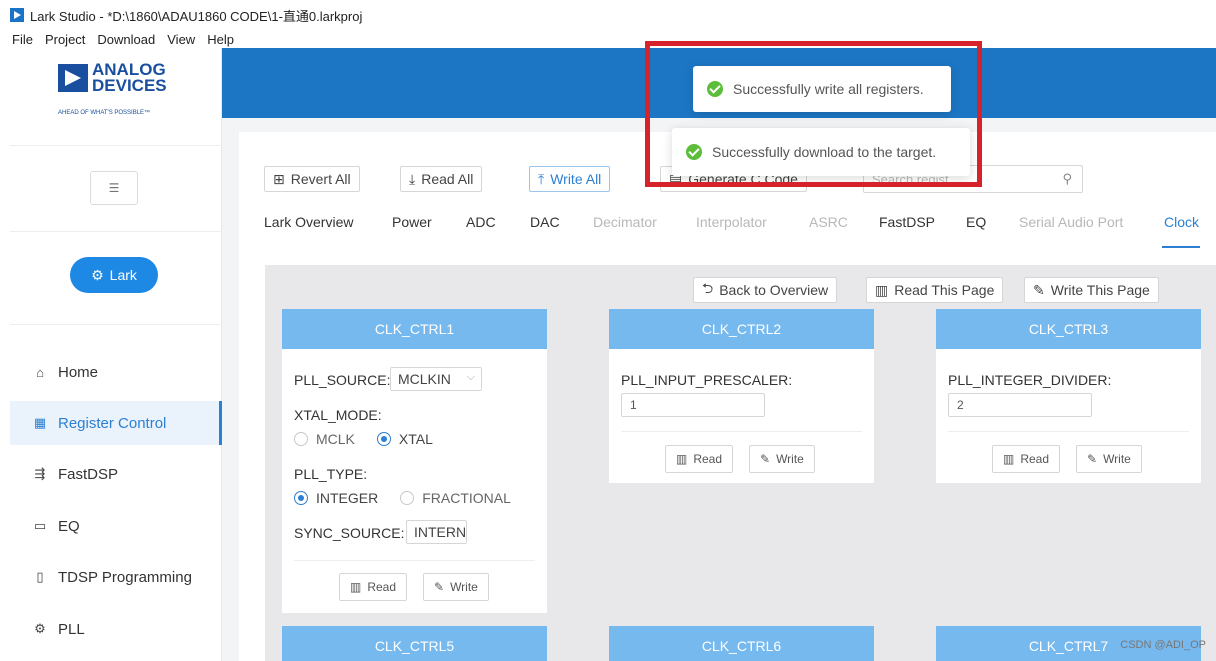 Image resolution: width=1216 pixels, height=661 pixels. Describe the element at coordinates (114, 275) in the screenshot. I see `lark-button: ⚙ Lark` at that location.